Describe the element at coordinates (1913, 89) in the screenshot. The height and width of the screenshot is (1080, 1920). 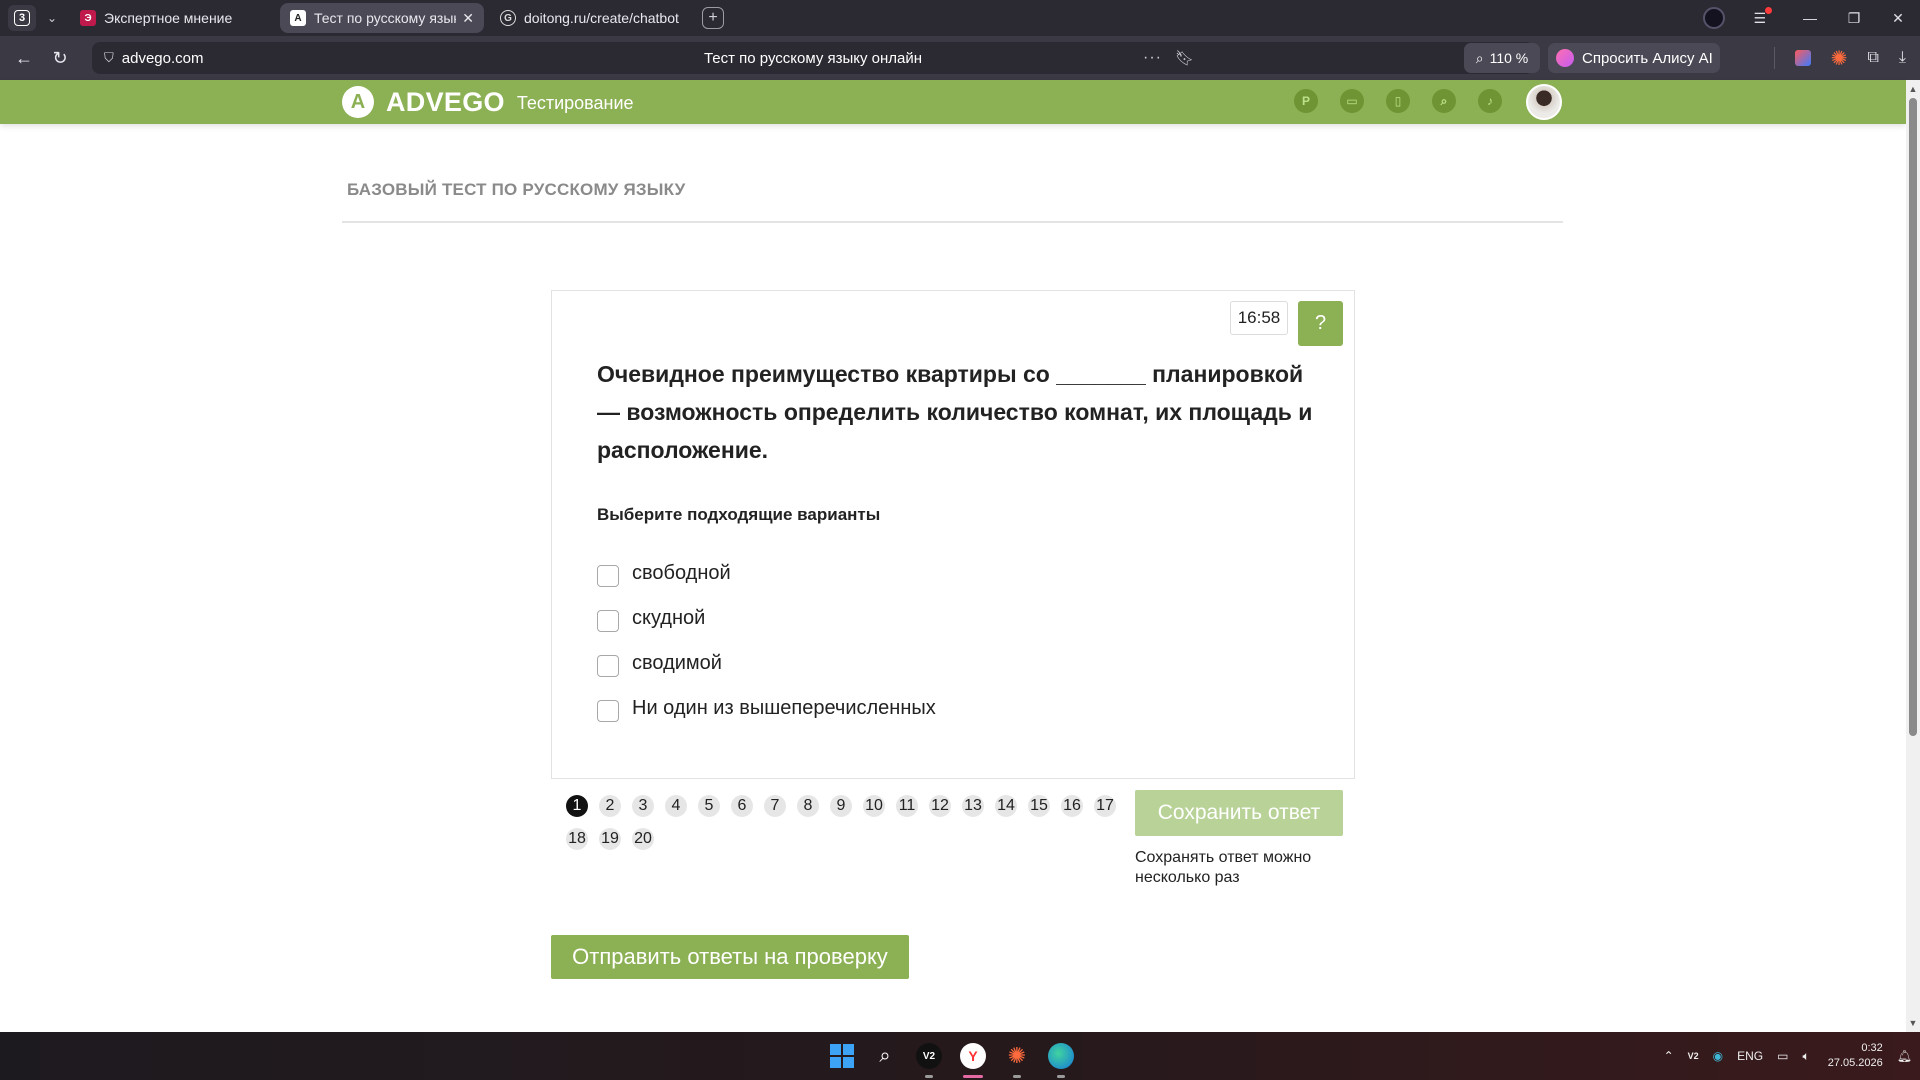
I see `scroll-up-icon: ▲` at that location.